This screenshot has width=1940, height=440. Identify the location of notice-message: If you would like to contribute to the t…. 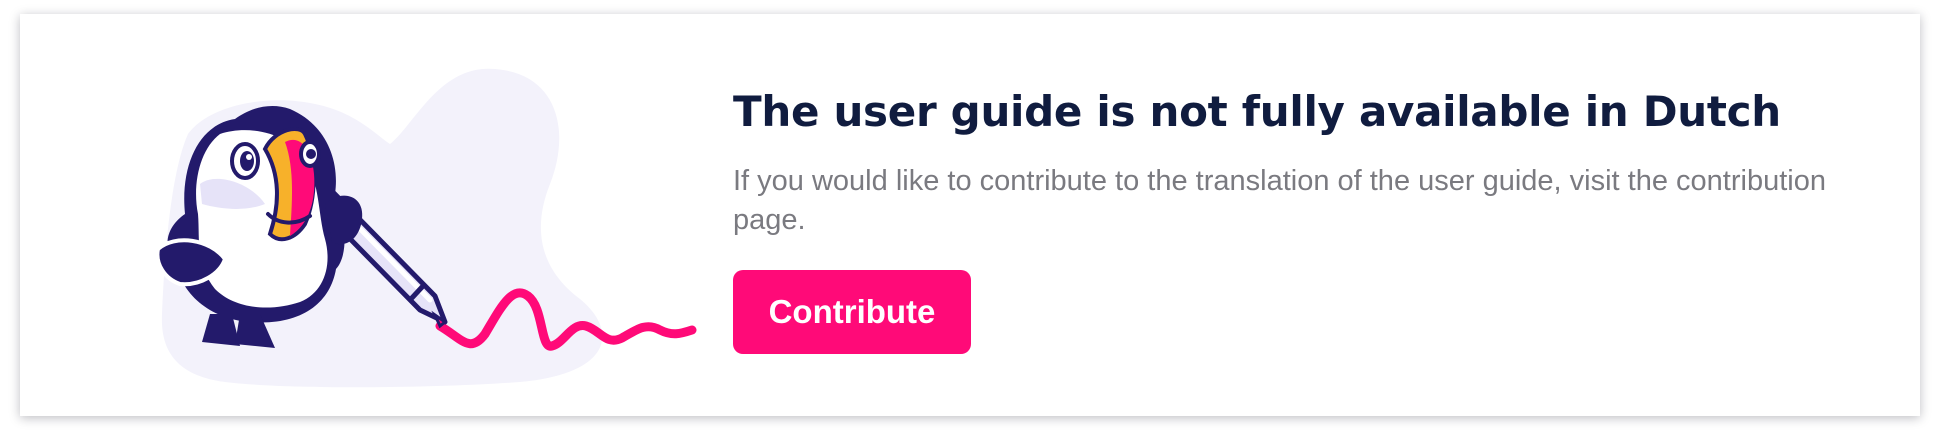
(1279, 200).